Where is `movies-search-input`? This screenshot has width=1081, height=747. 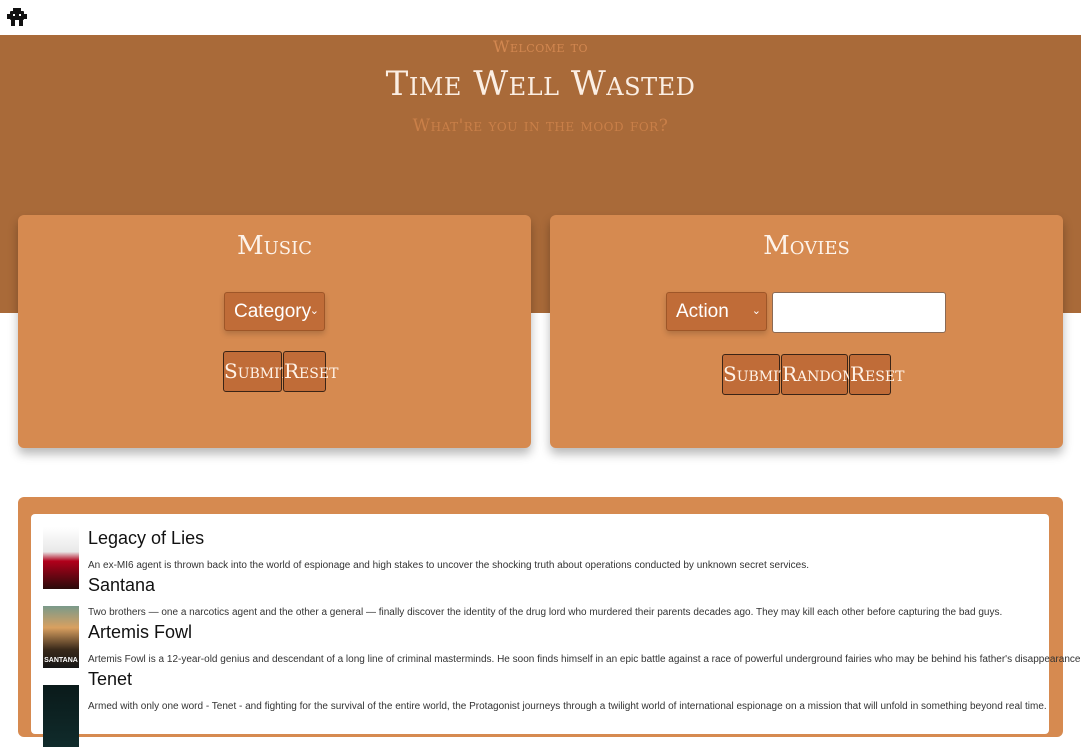
movies-search-input is located at coordinates (859, 312).